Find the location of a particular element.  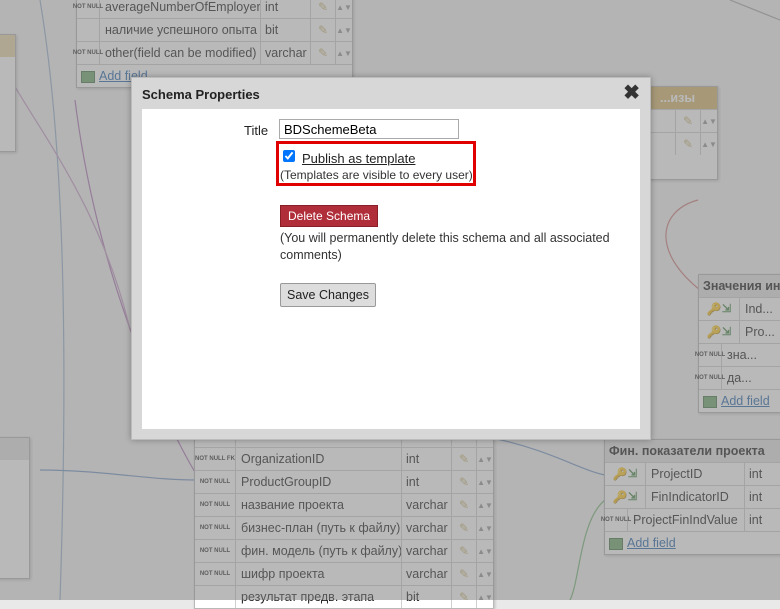

publish-template-hint: (Templates are visible to every user) is located at coordinates (376, 175).